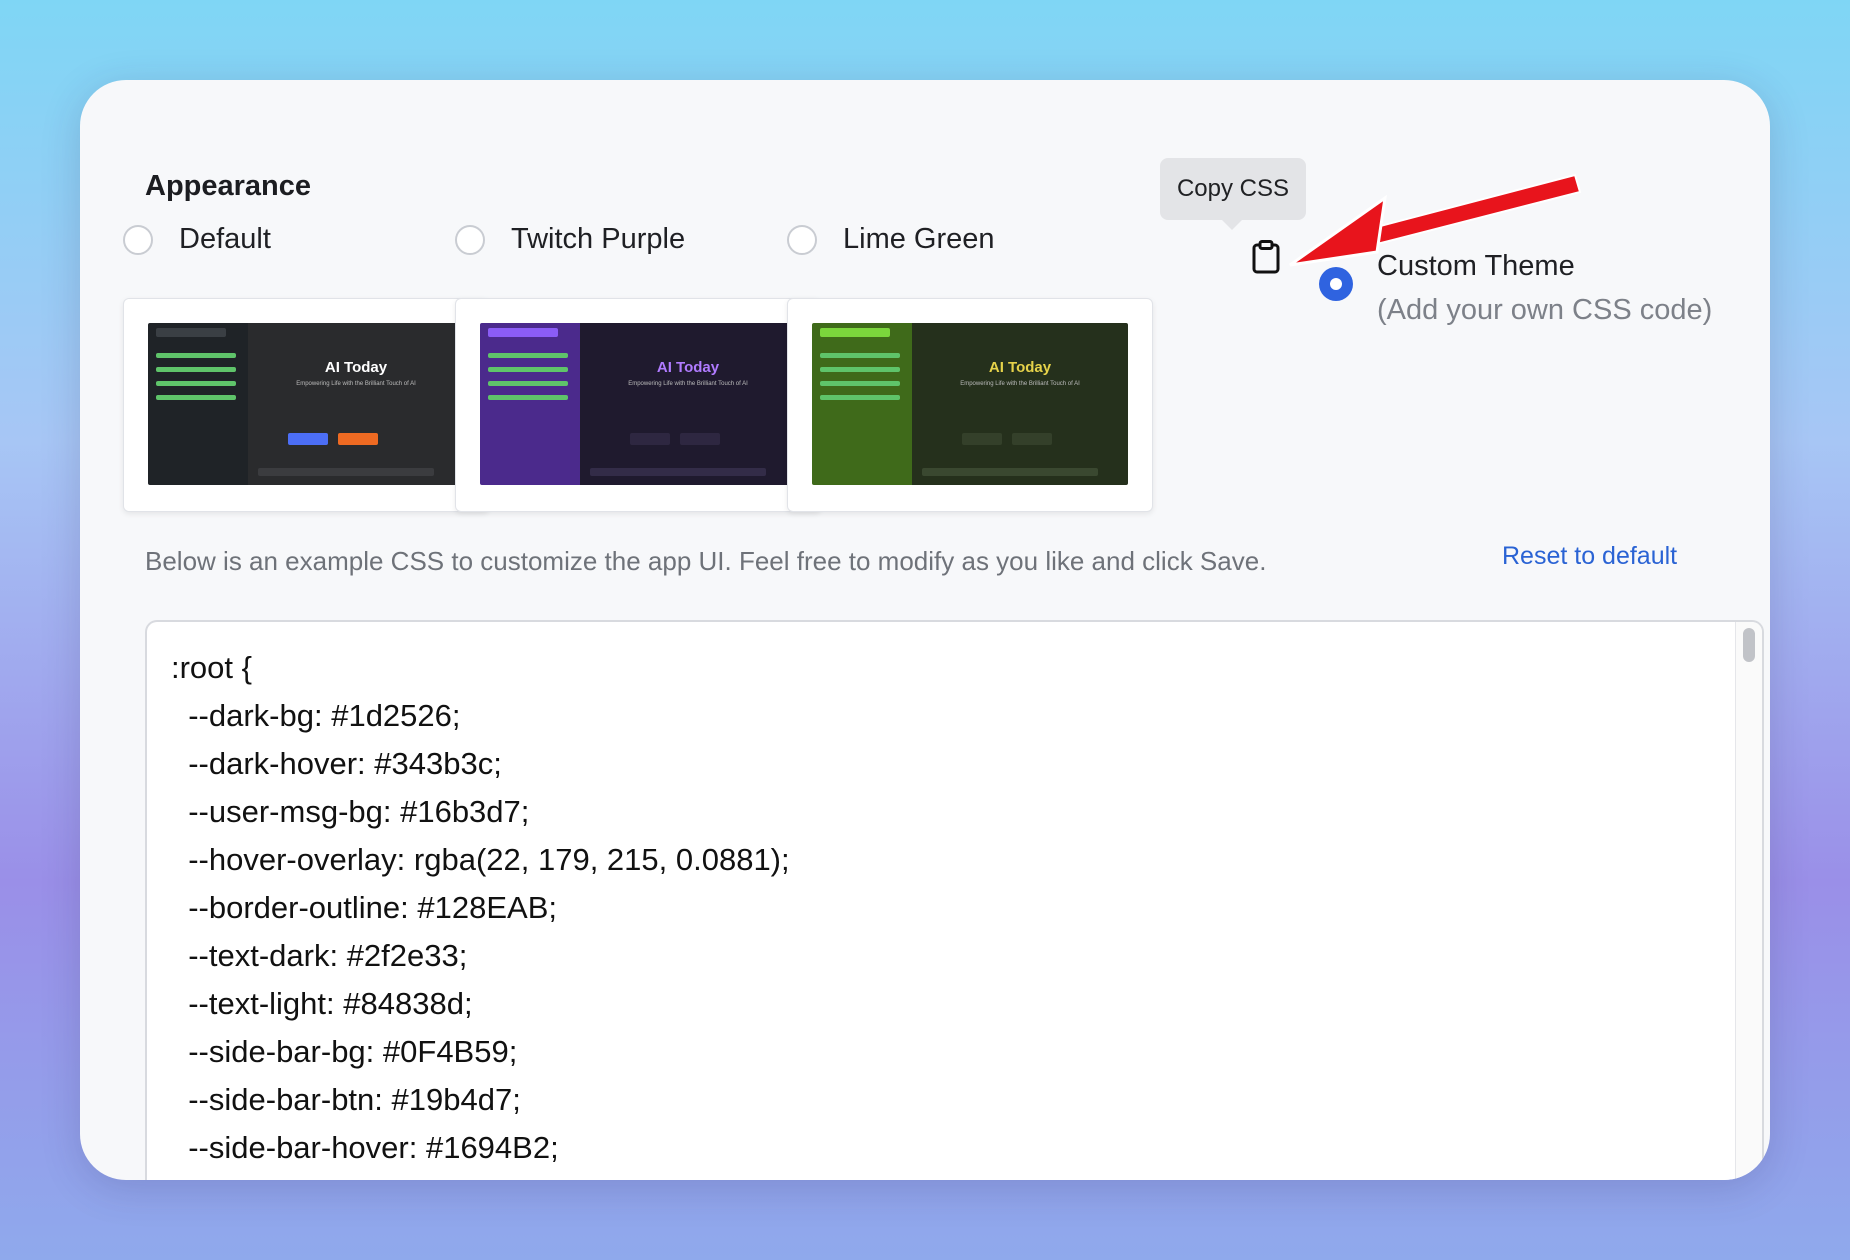  What do you see at coordinates (225, 239) in the screenshot?
I see `theme-label-default: Default` at bounding box center [225, 239].